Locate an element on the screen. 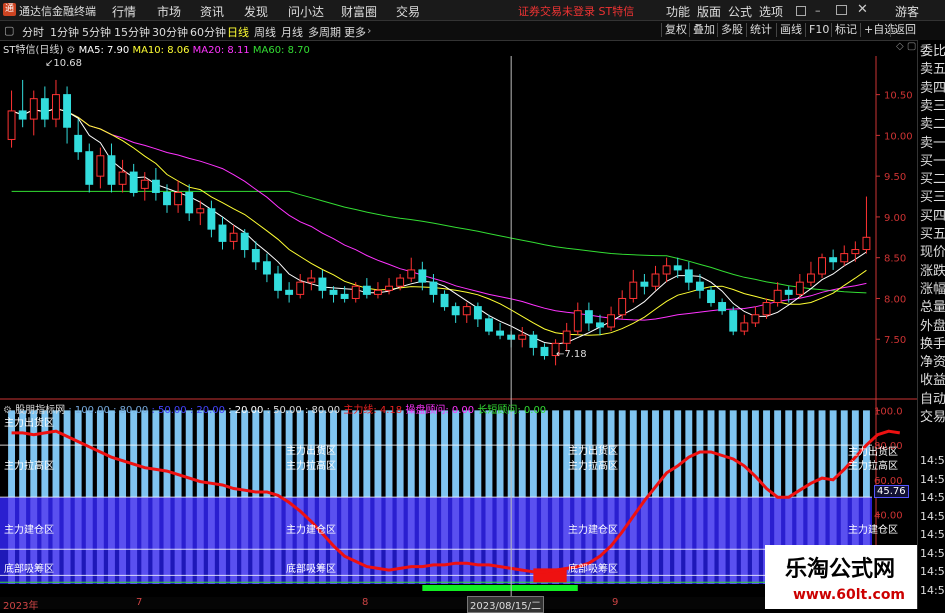 The image size is (945, 613). menu-discover: 发现 is located at coordinates (256, 11).